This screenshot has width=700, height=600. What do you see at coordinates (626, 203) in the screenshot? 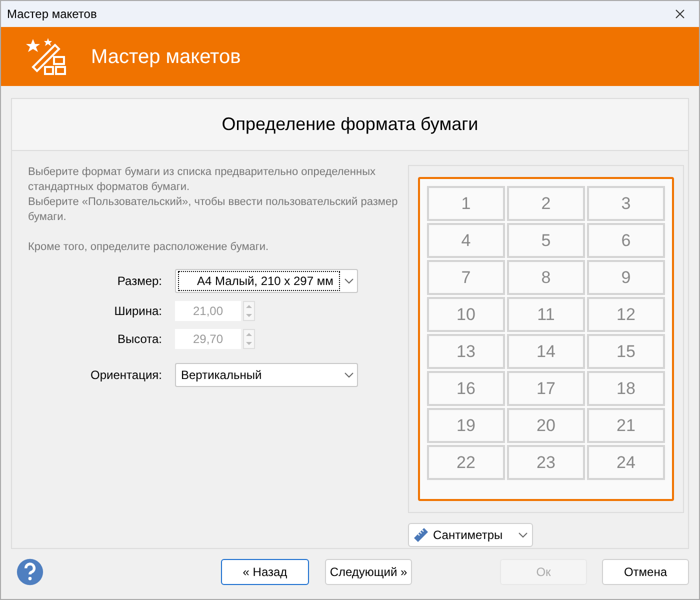
I see `label-cell: 3` at bounding box center [626, 203].